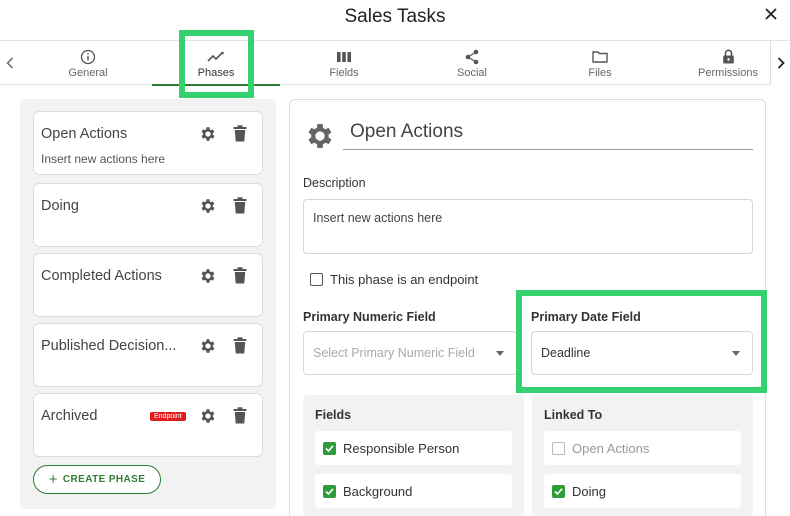 This screenshot has height=516, width=790. What do you see at coordinates (394, 353) in the screenshot?
I see `primary-numeric-placeholder: Select Primary Numeric Field` at bounding box center [394, 353].